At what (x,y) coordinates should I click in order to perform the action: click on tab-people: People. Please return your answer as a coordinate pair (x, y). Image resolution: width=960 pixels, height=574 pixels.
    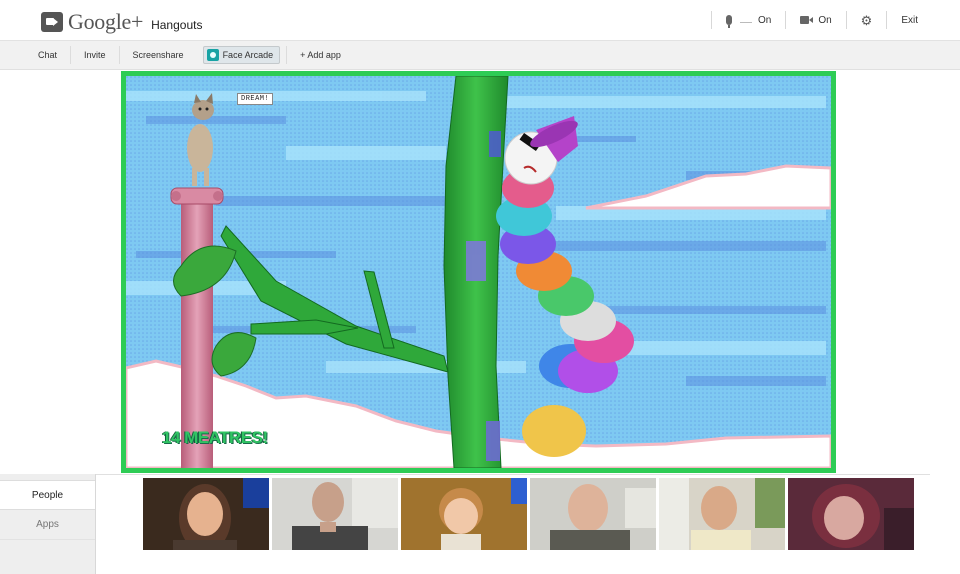
    Looking at the image, I should click on (47, 495).